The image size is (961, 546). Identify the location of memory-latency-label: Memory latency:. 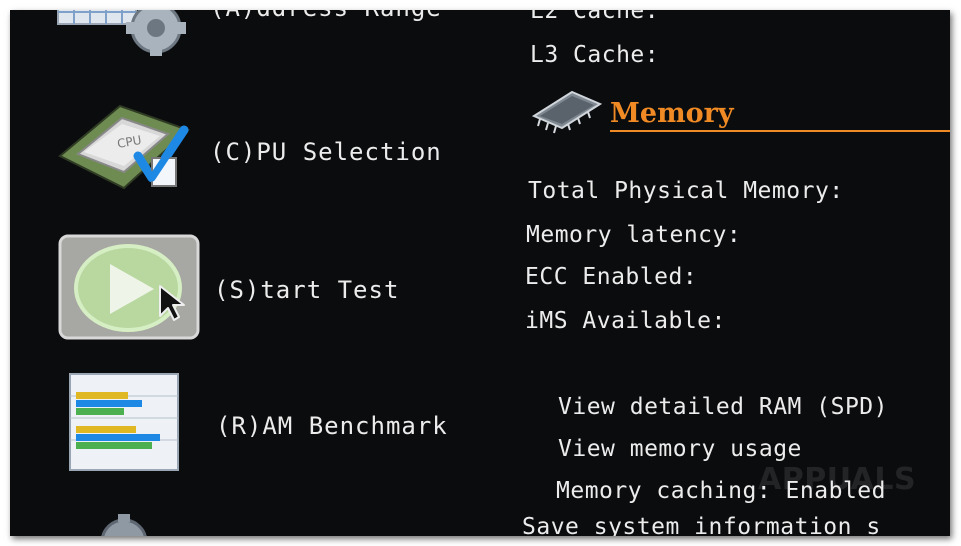
(634, 235).